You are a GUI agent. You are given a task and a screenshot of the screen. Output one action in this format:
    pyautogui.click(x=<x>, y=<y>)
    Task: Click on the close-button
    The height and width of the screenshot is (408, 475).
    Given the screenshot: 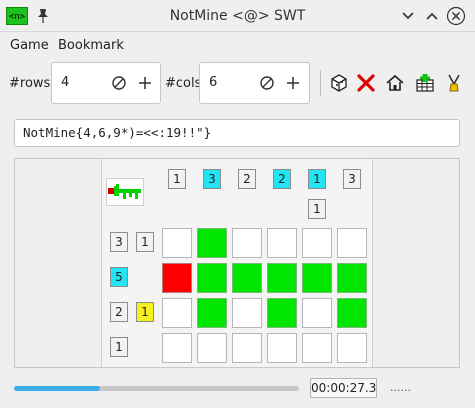 What is the action you would take?
    pyautogui.click(x=456, y=16)
    